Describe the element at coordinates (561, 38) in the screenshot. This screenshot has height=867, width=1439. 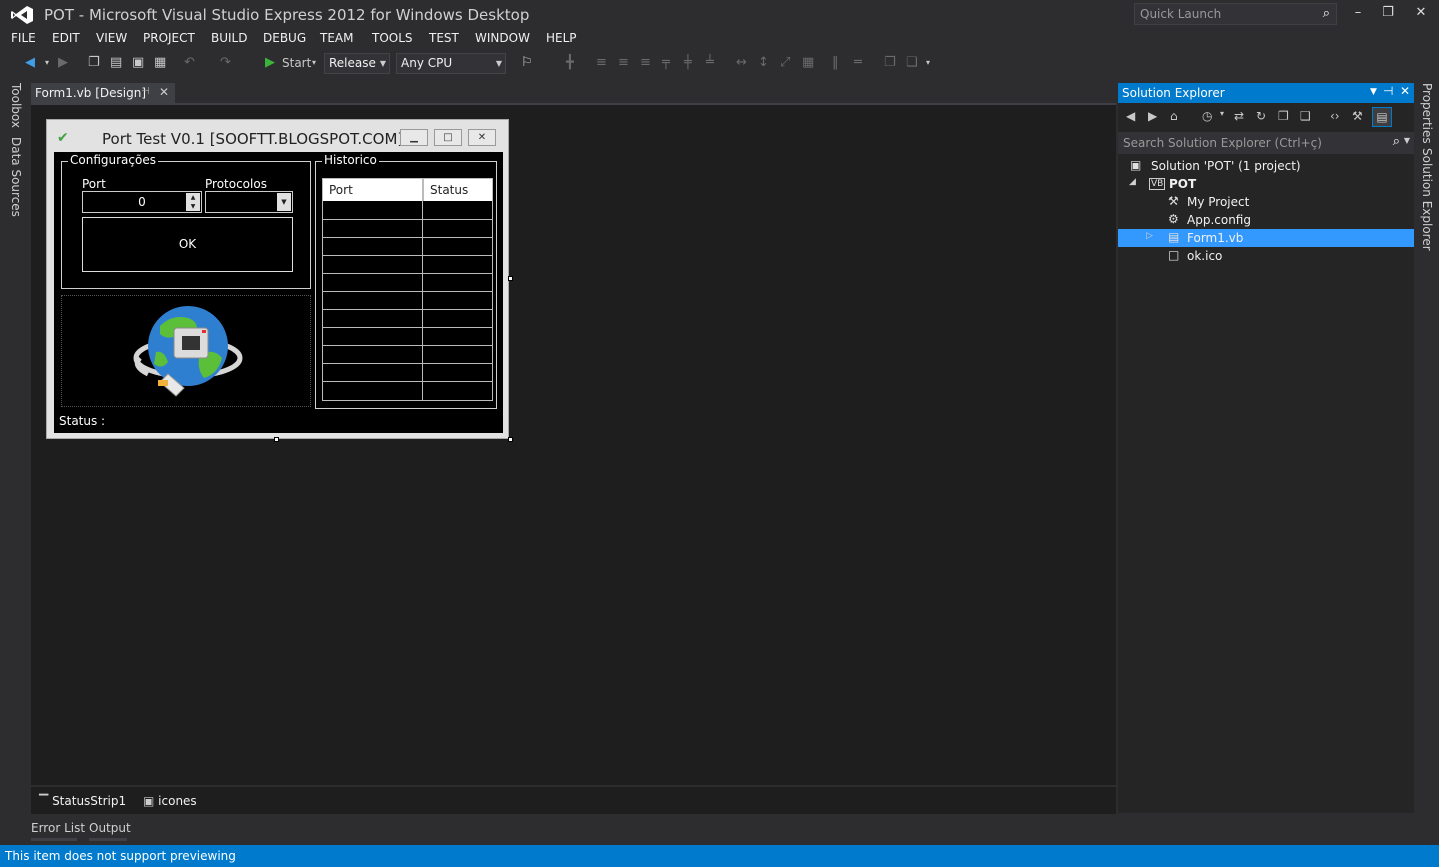
I see `menu-help: HELP` at that location.